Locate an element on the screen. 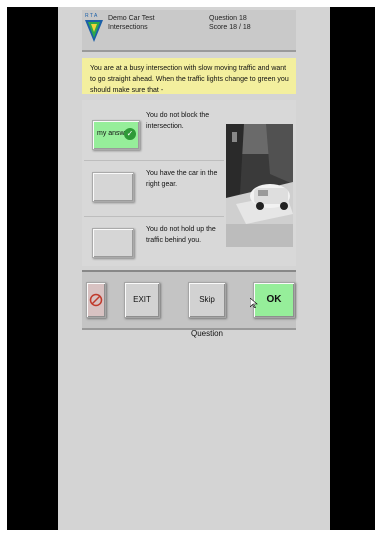 The width and height of the screenshot is (379, 533). score-label: Score 18 / 18 is located at coordinates (230, 27).